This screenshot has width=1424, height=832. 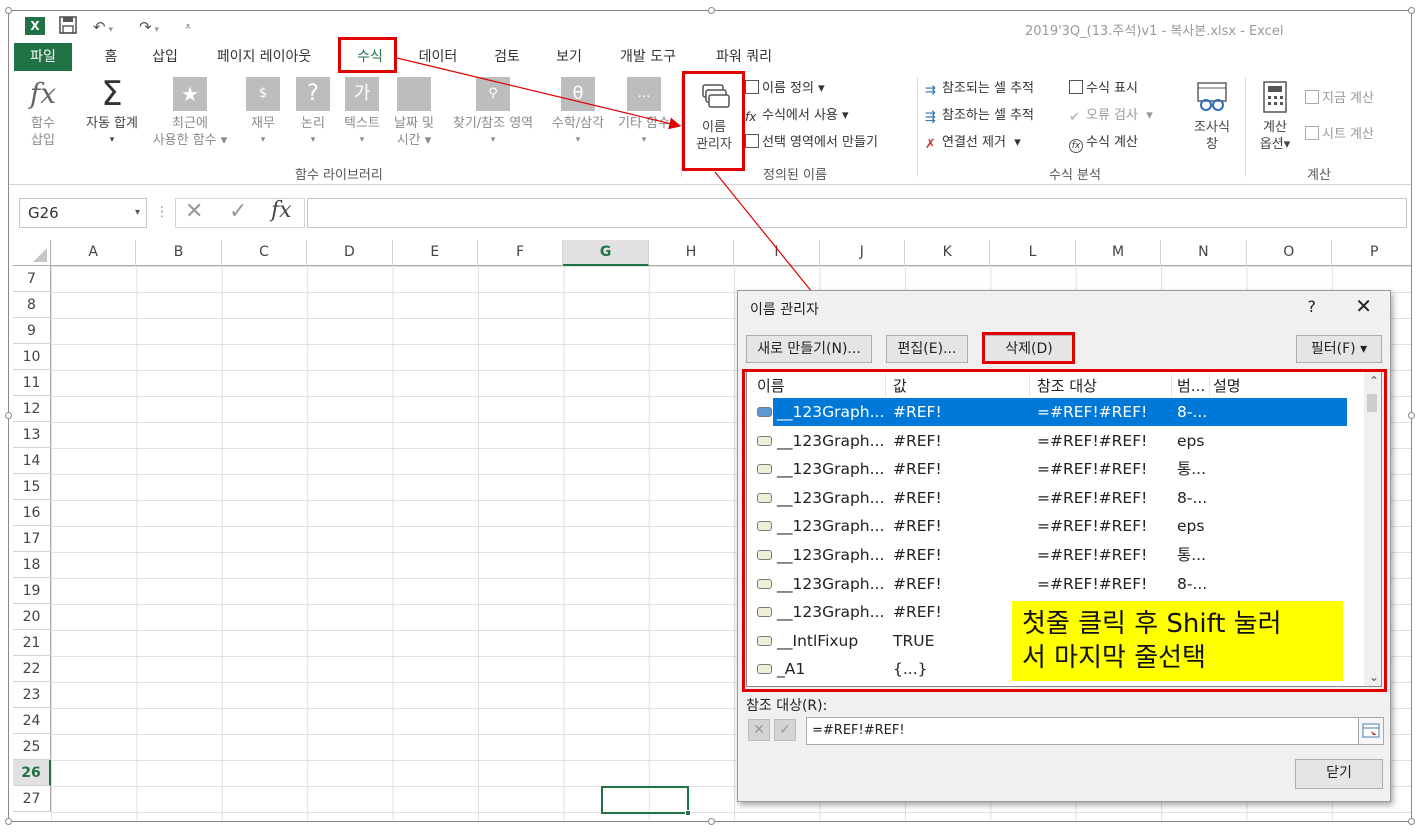 I want to click on active-cell, so click(x=646, y=801).